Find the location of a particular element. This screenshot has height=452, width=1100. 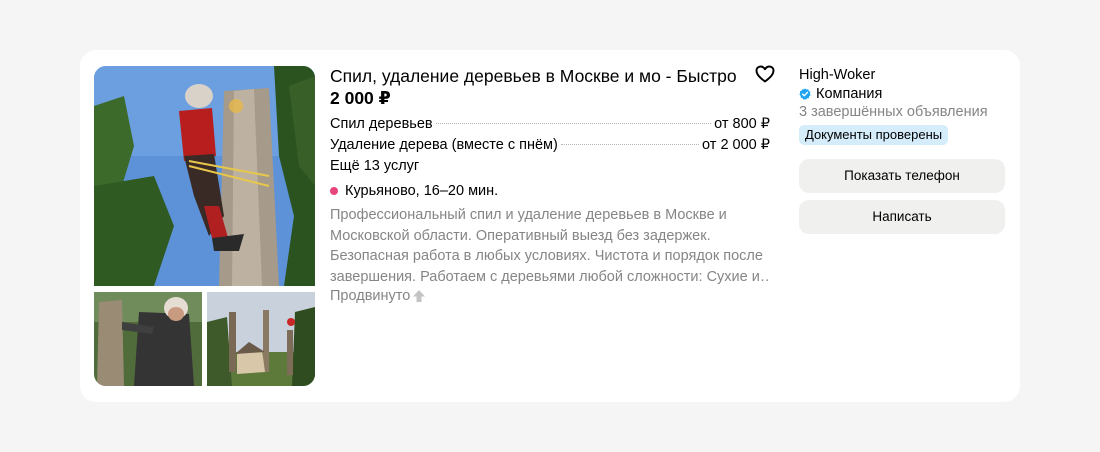

location: Курьяново, 16–20 мин. is located at coordinates (414, 191).